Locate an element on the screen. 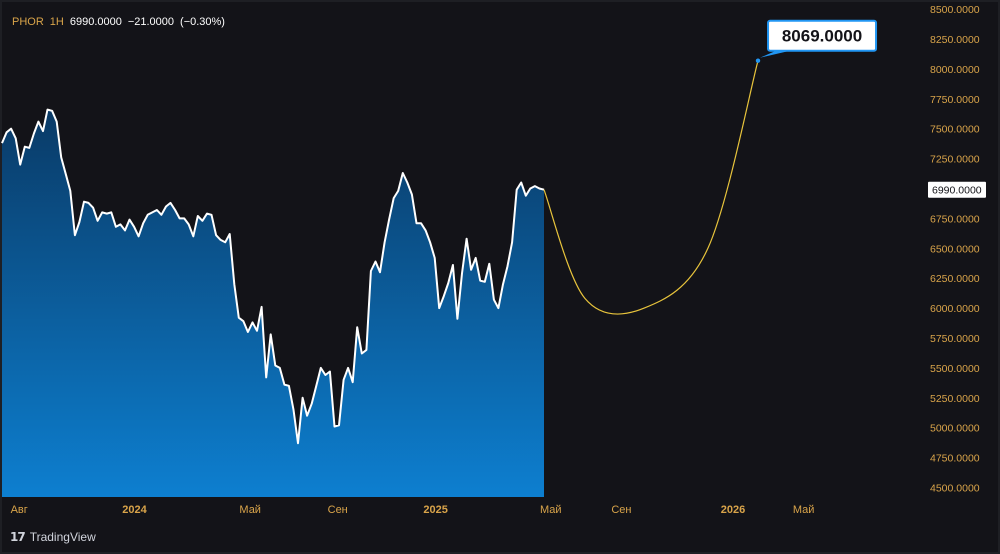  x-tick-label: 2026 is located at coordinates (733, 510).